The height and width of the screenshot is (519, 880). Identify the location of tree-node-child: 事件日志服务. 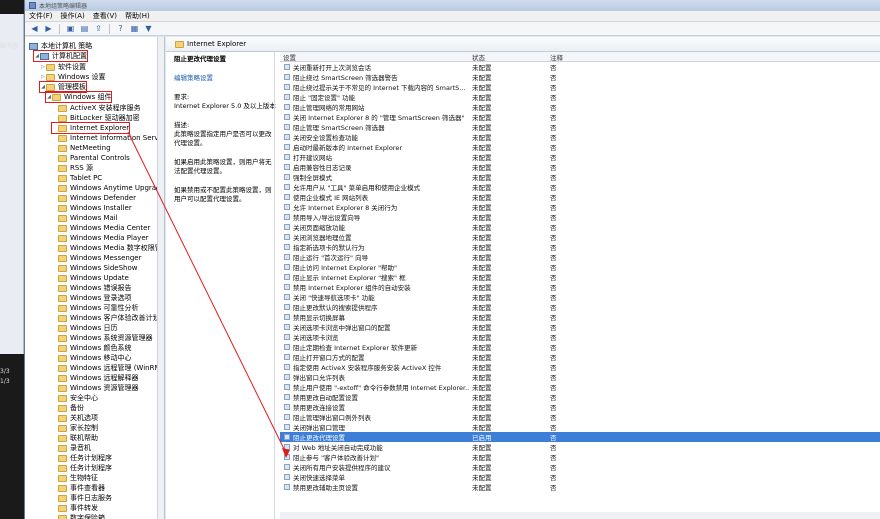
(82, 498).